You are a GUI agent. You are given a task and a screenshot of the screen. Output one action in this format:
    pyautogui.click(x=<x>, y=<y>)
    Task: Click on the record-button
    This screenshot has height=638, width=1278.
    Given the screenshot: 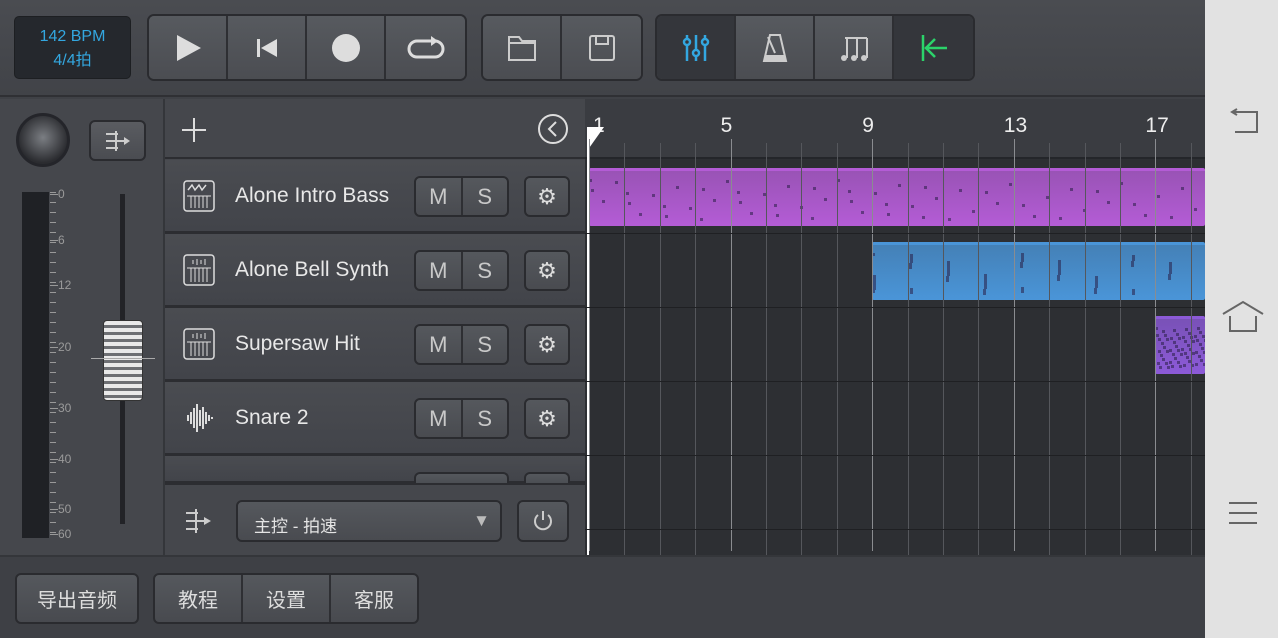 What is the action you would take?
    pyautogui.click(x=346, y=47)
    